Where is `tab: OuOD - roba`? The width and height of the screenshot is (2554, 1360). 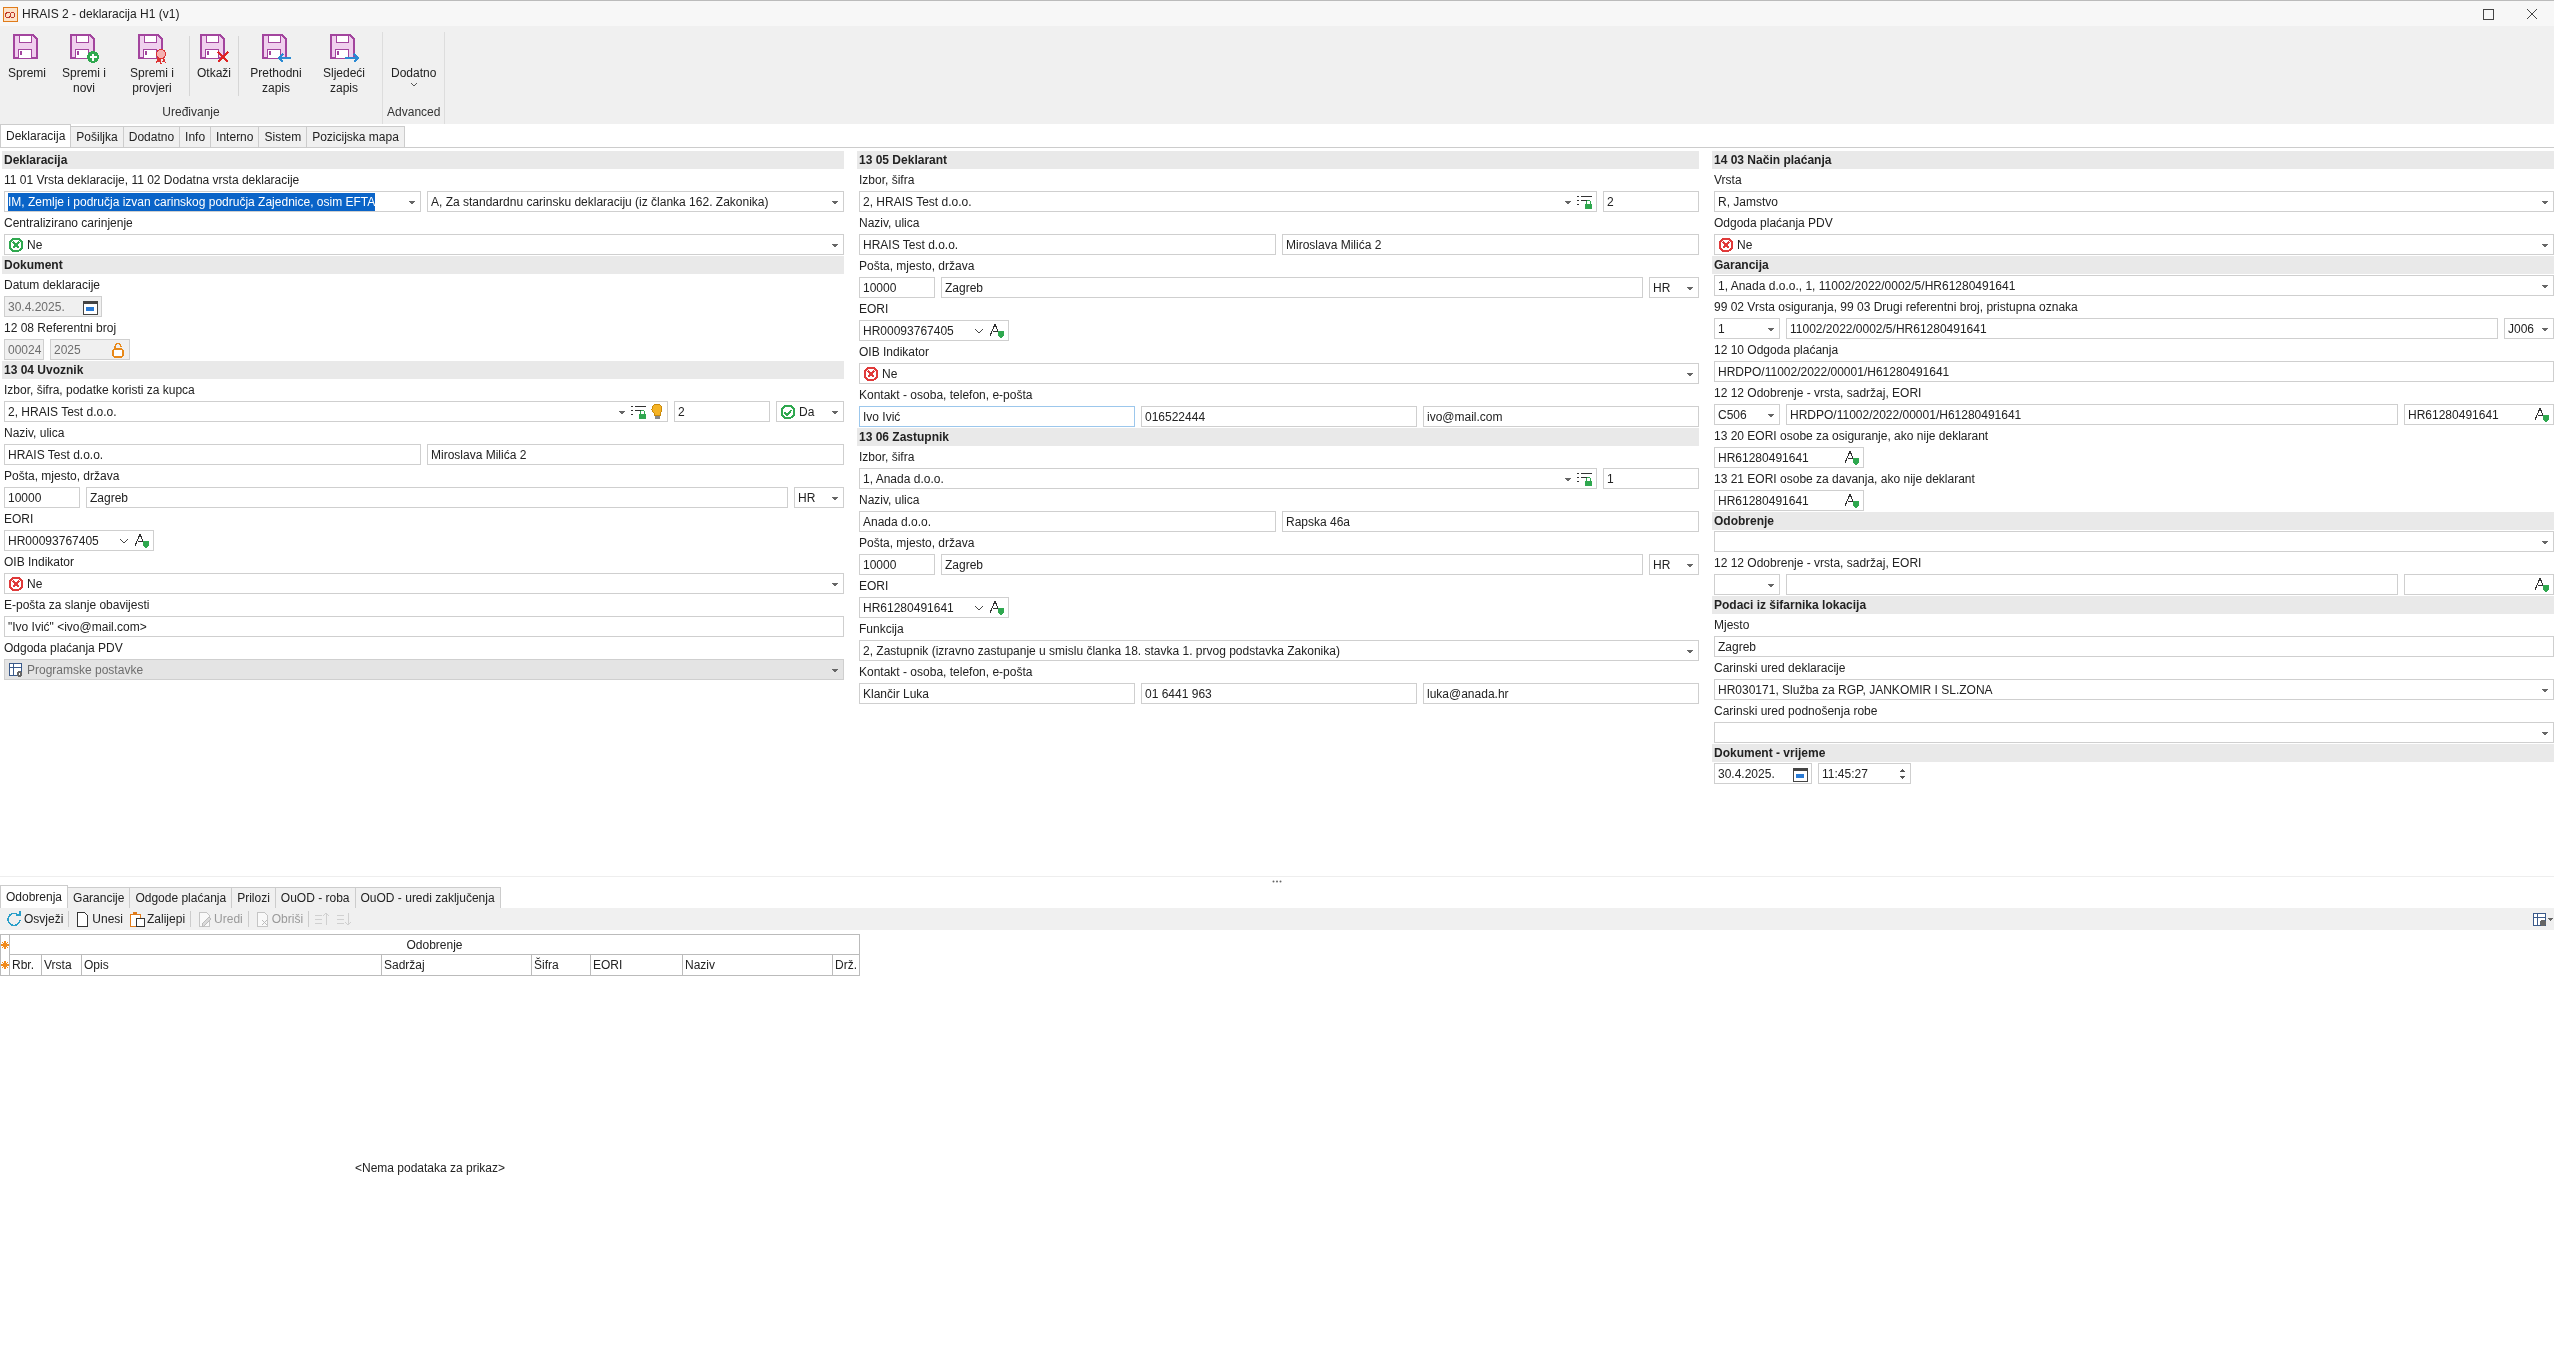 tab: OuOD - roba is located at coordinates (315, 897).